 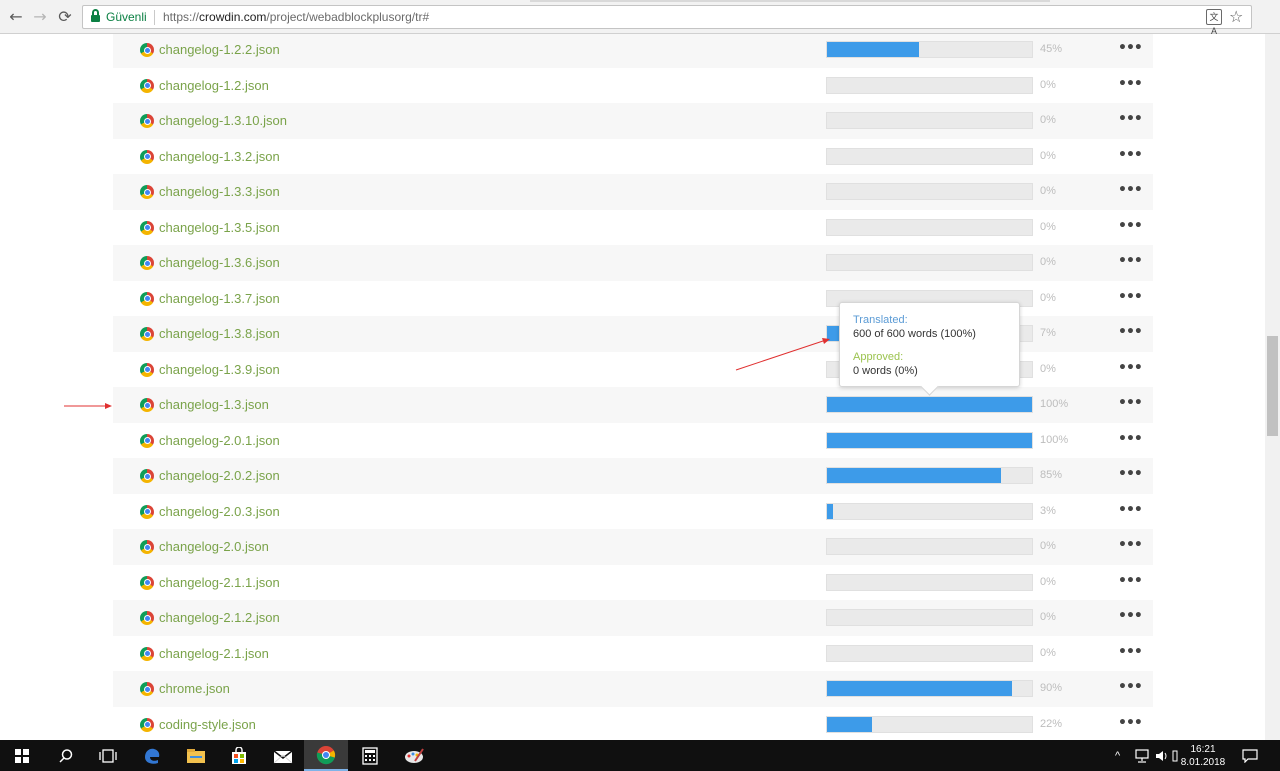 What do you see at coordinates (219, 511) in the screenshot?
I see `file-name-link: changelog-2.0.3.json` at bounding box center [219, 511].